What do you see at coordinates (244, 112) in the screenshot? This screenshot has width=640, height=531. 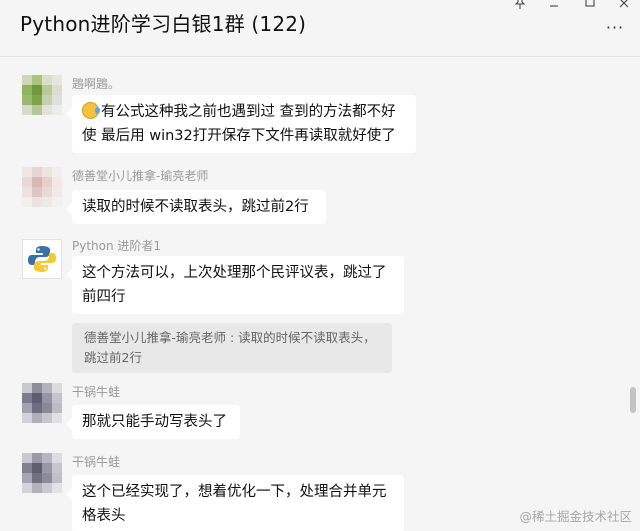 I see `message-line: 有公式这种我之前也遇到过 查到的方法都不好` at bounding box center [244, 112].